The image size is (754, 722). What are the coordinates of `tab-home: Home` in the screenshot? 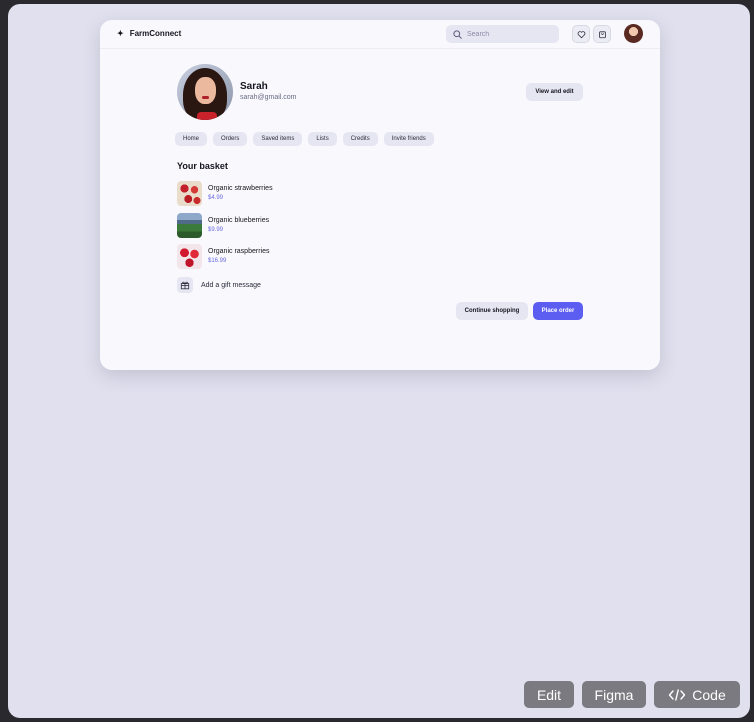 It's located at (191, 139).